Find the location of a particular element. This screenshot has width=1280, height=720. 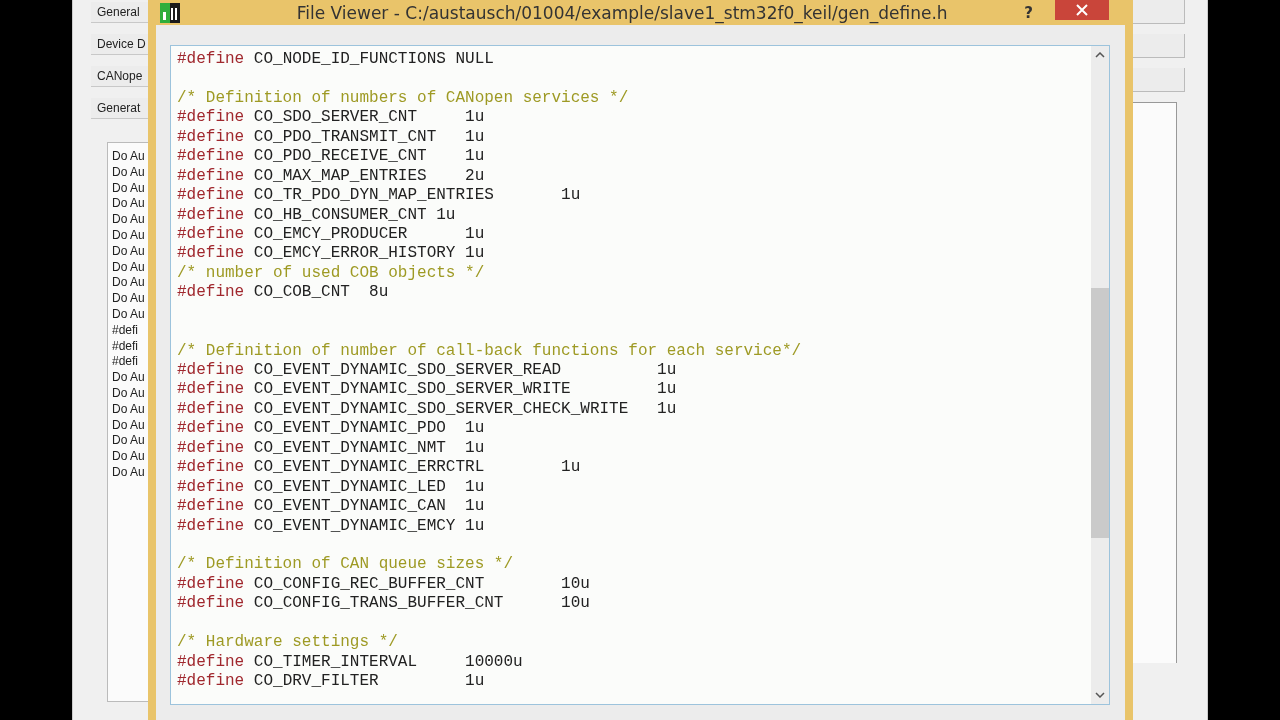

macro-name: CO_EVENT_DYNAMIC_CAN is located at coordinates (350, 506).